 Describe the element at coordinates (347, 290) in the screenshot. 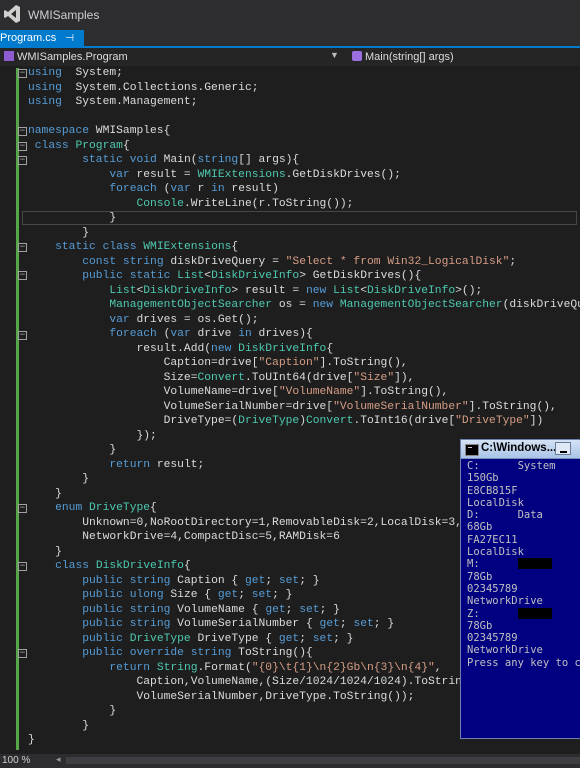

I see `code-token: List` at that location.